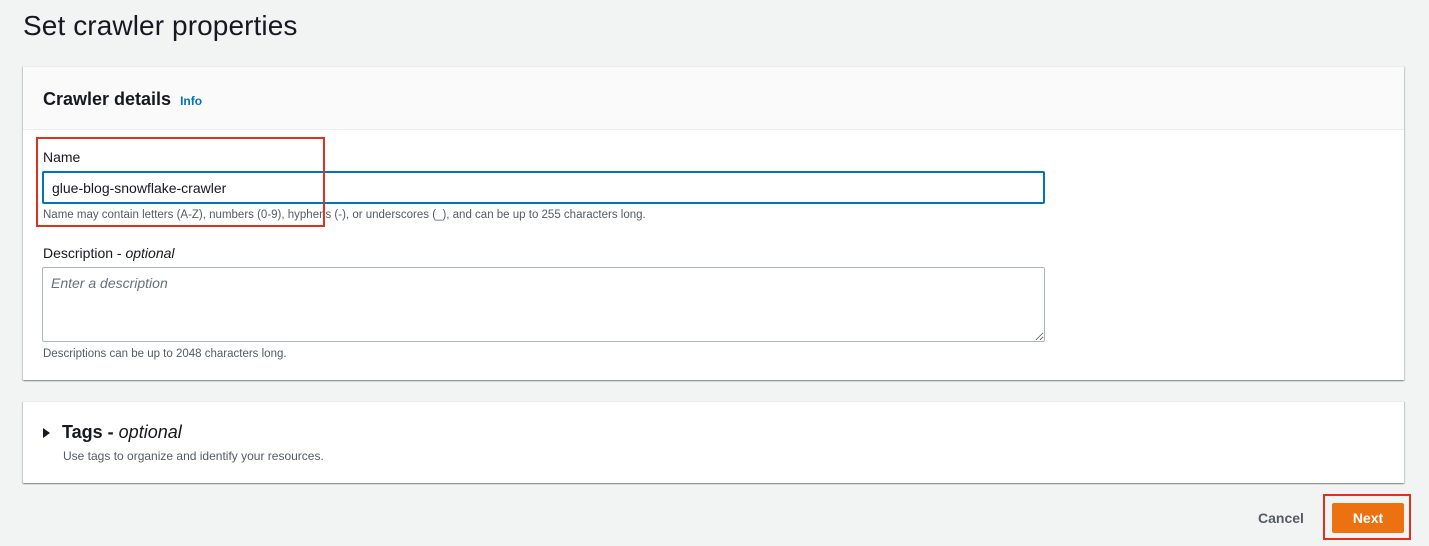 This screenshot has height=546, width=1429. What do you see at coordinates (543, 304) in the screenshot?
I see `description-input` at bounding box center [543, 304].